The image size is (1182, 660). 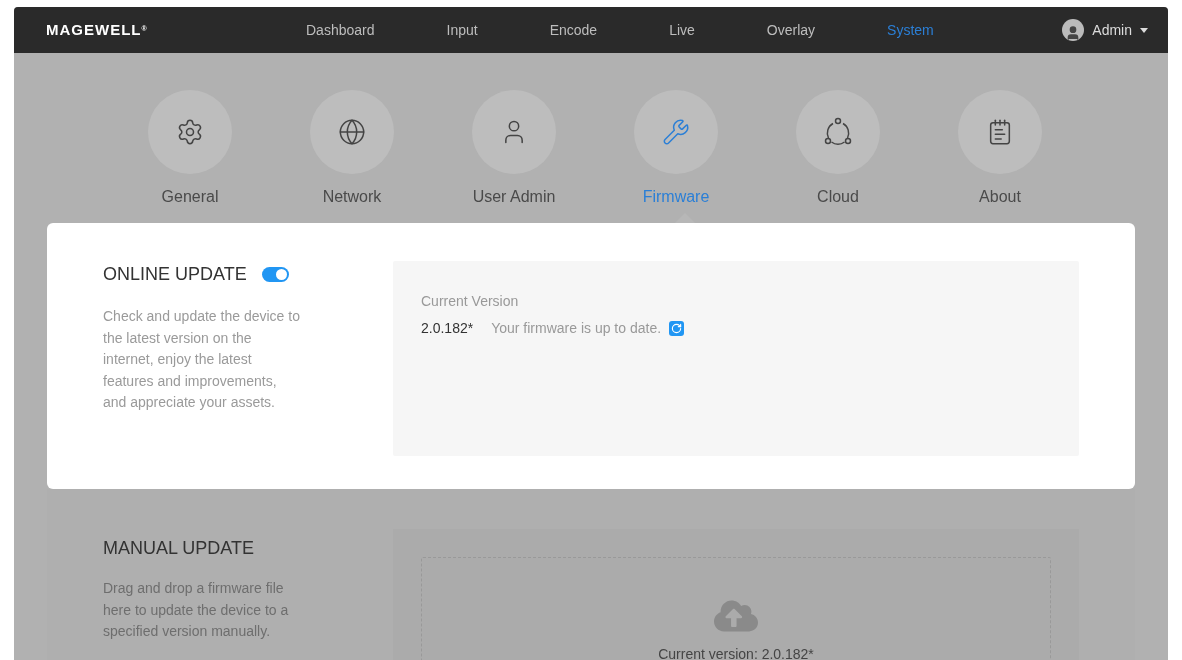 I want to click on version-value: 2.0.182*, so click(x=447, y=328).